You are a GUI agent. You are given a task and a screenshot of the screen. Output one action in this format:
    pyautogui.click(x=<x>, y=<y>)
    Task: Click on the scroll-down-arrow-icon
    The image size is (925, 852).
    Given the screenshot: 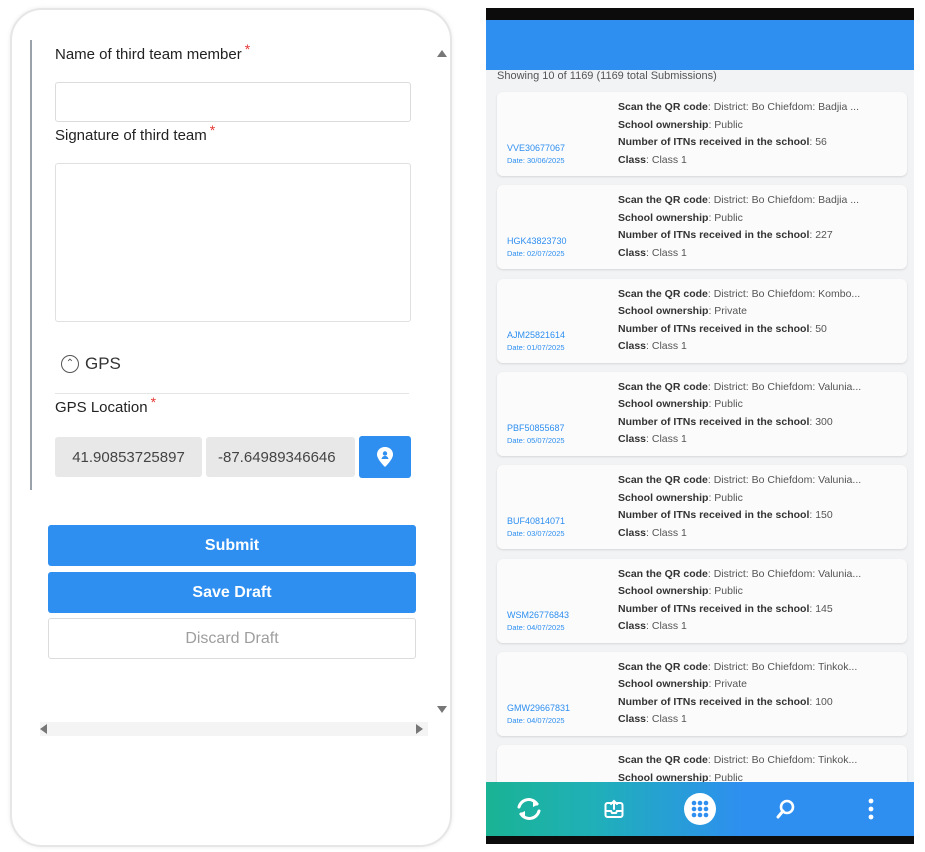 What is the action you would take?
    pyautogui.click(x=442, y=709)
    